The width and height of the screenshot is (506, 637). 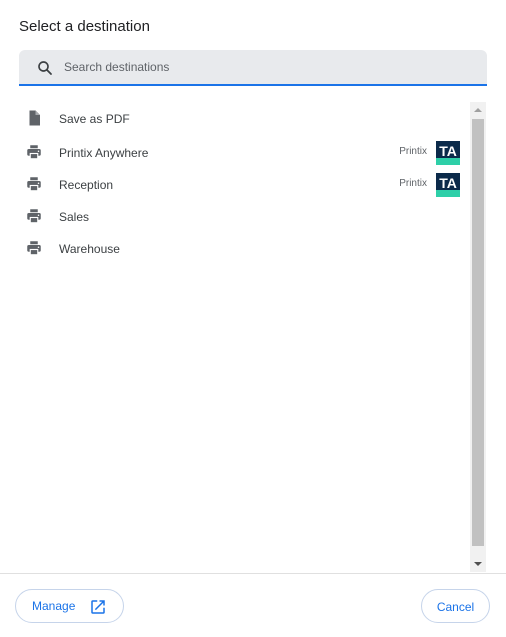 I want to click on search-box, so click(x=253, y=68).